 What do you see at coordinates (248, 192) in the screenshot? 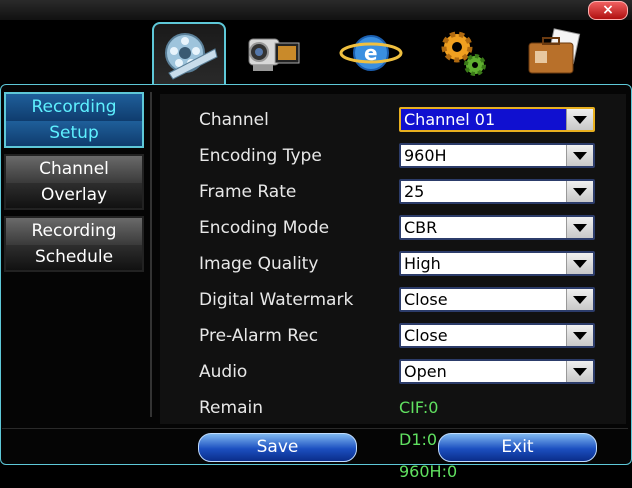
I see `frame-rate-label: Frame Rate` at bounding box center [248, 192].